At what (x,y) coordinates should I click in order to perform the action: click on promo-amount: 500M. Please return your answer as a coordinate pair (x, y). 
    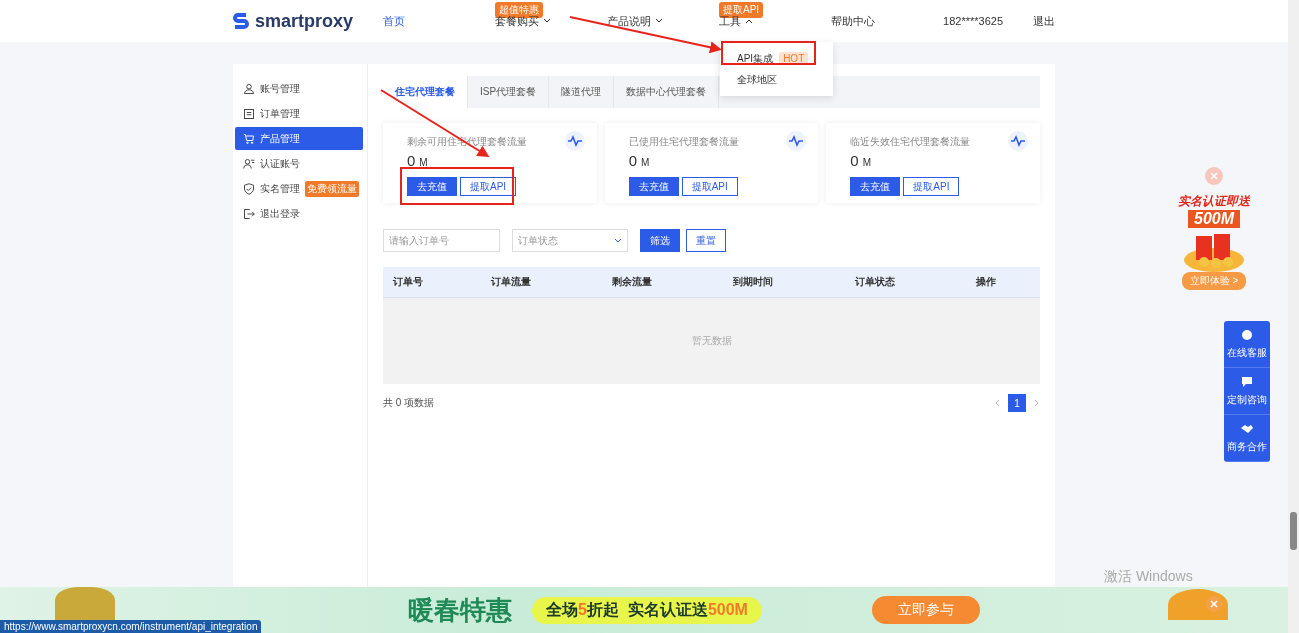
    Looking at the image, I should click on (1214, 219).